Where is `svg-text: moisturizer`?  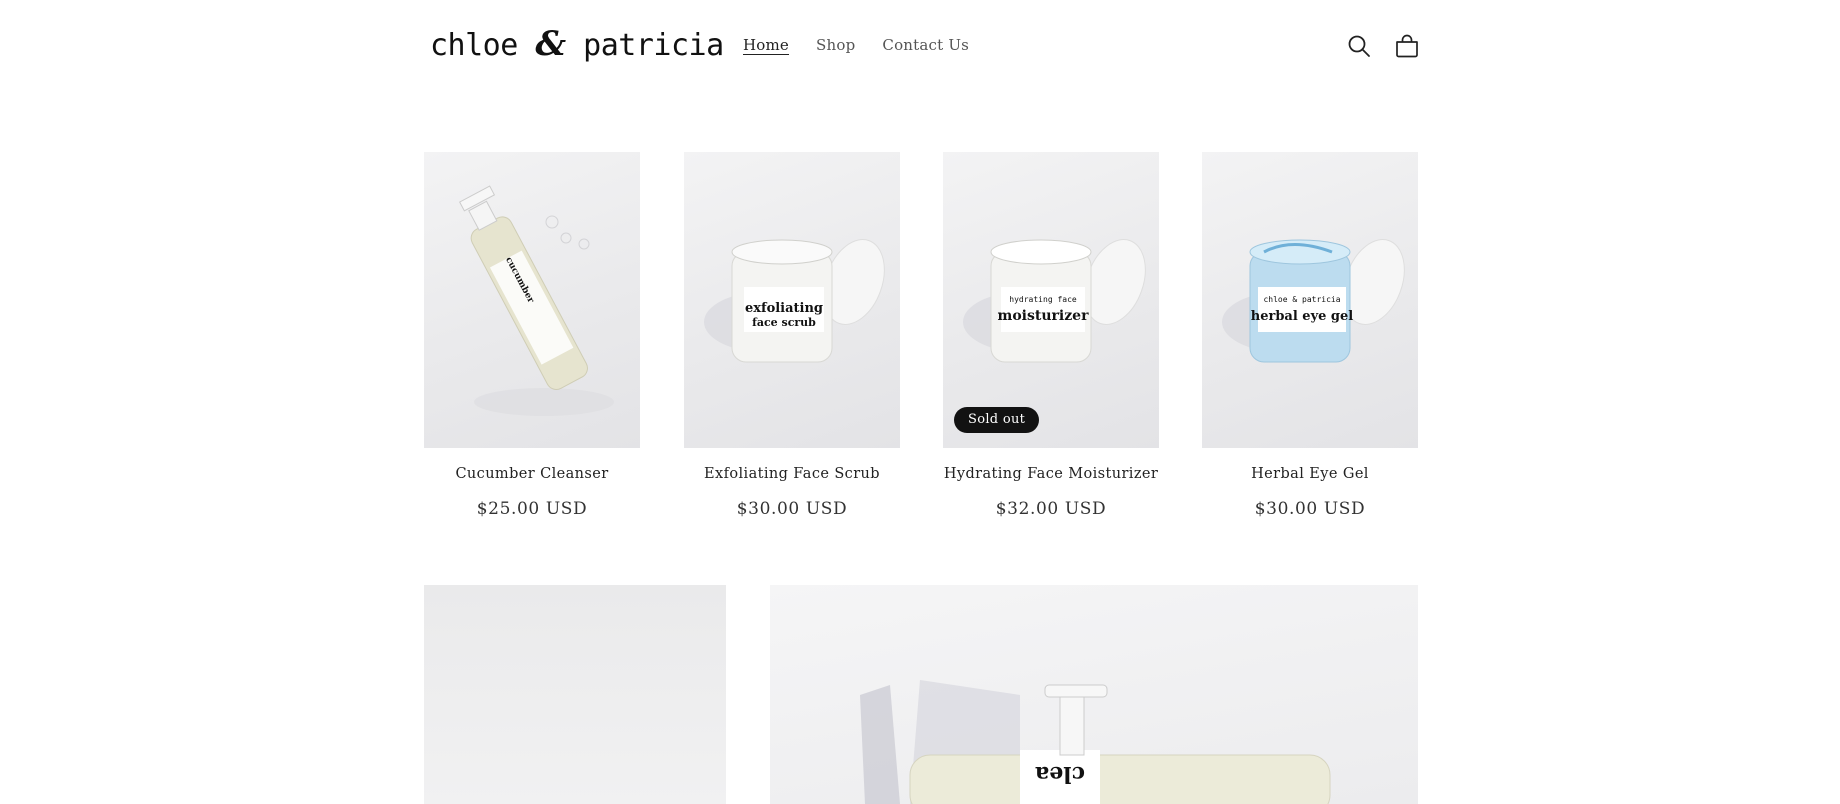
svg-text: moisturizer is located at coordinates (1044, 316).